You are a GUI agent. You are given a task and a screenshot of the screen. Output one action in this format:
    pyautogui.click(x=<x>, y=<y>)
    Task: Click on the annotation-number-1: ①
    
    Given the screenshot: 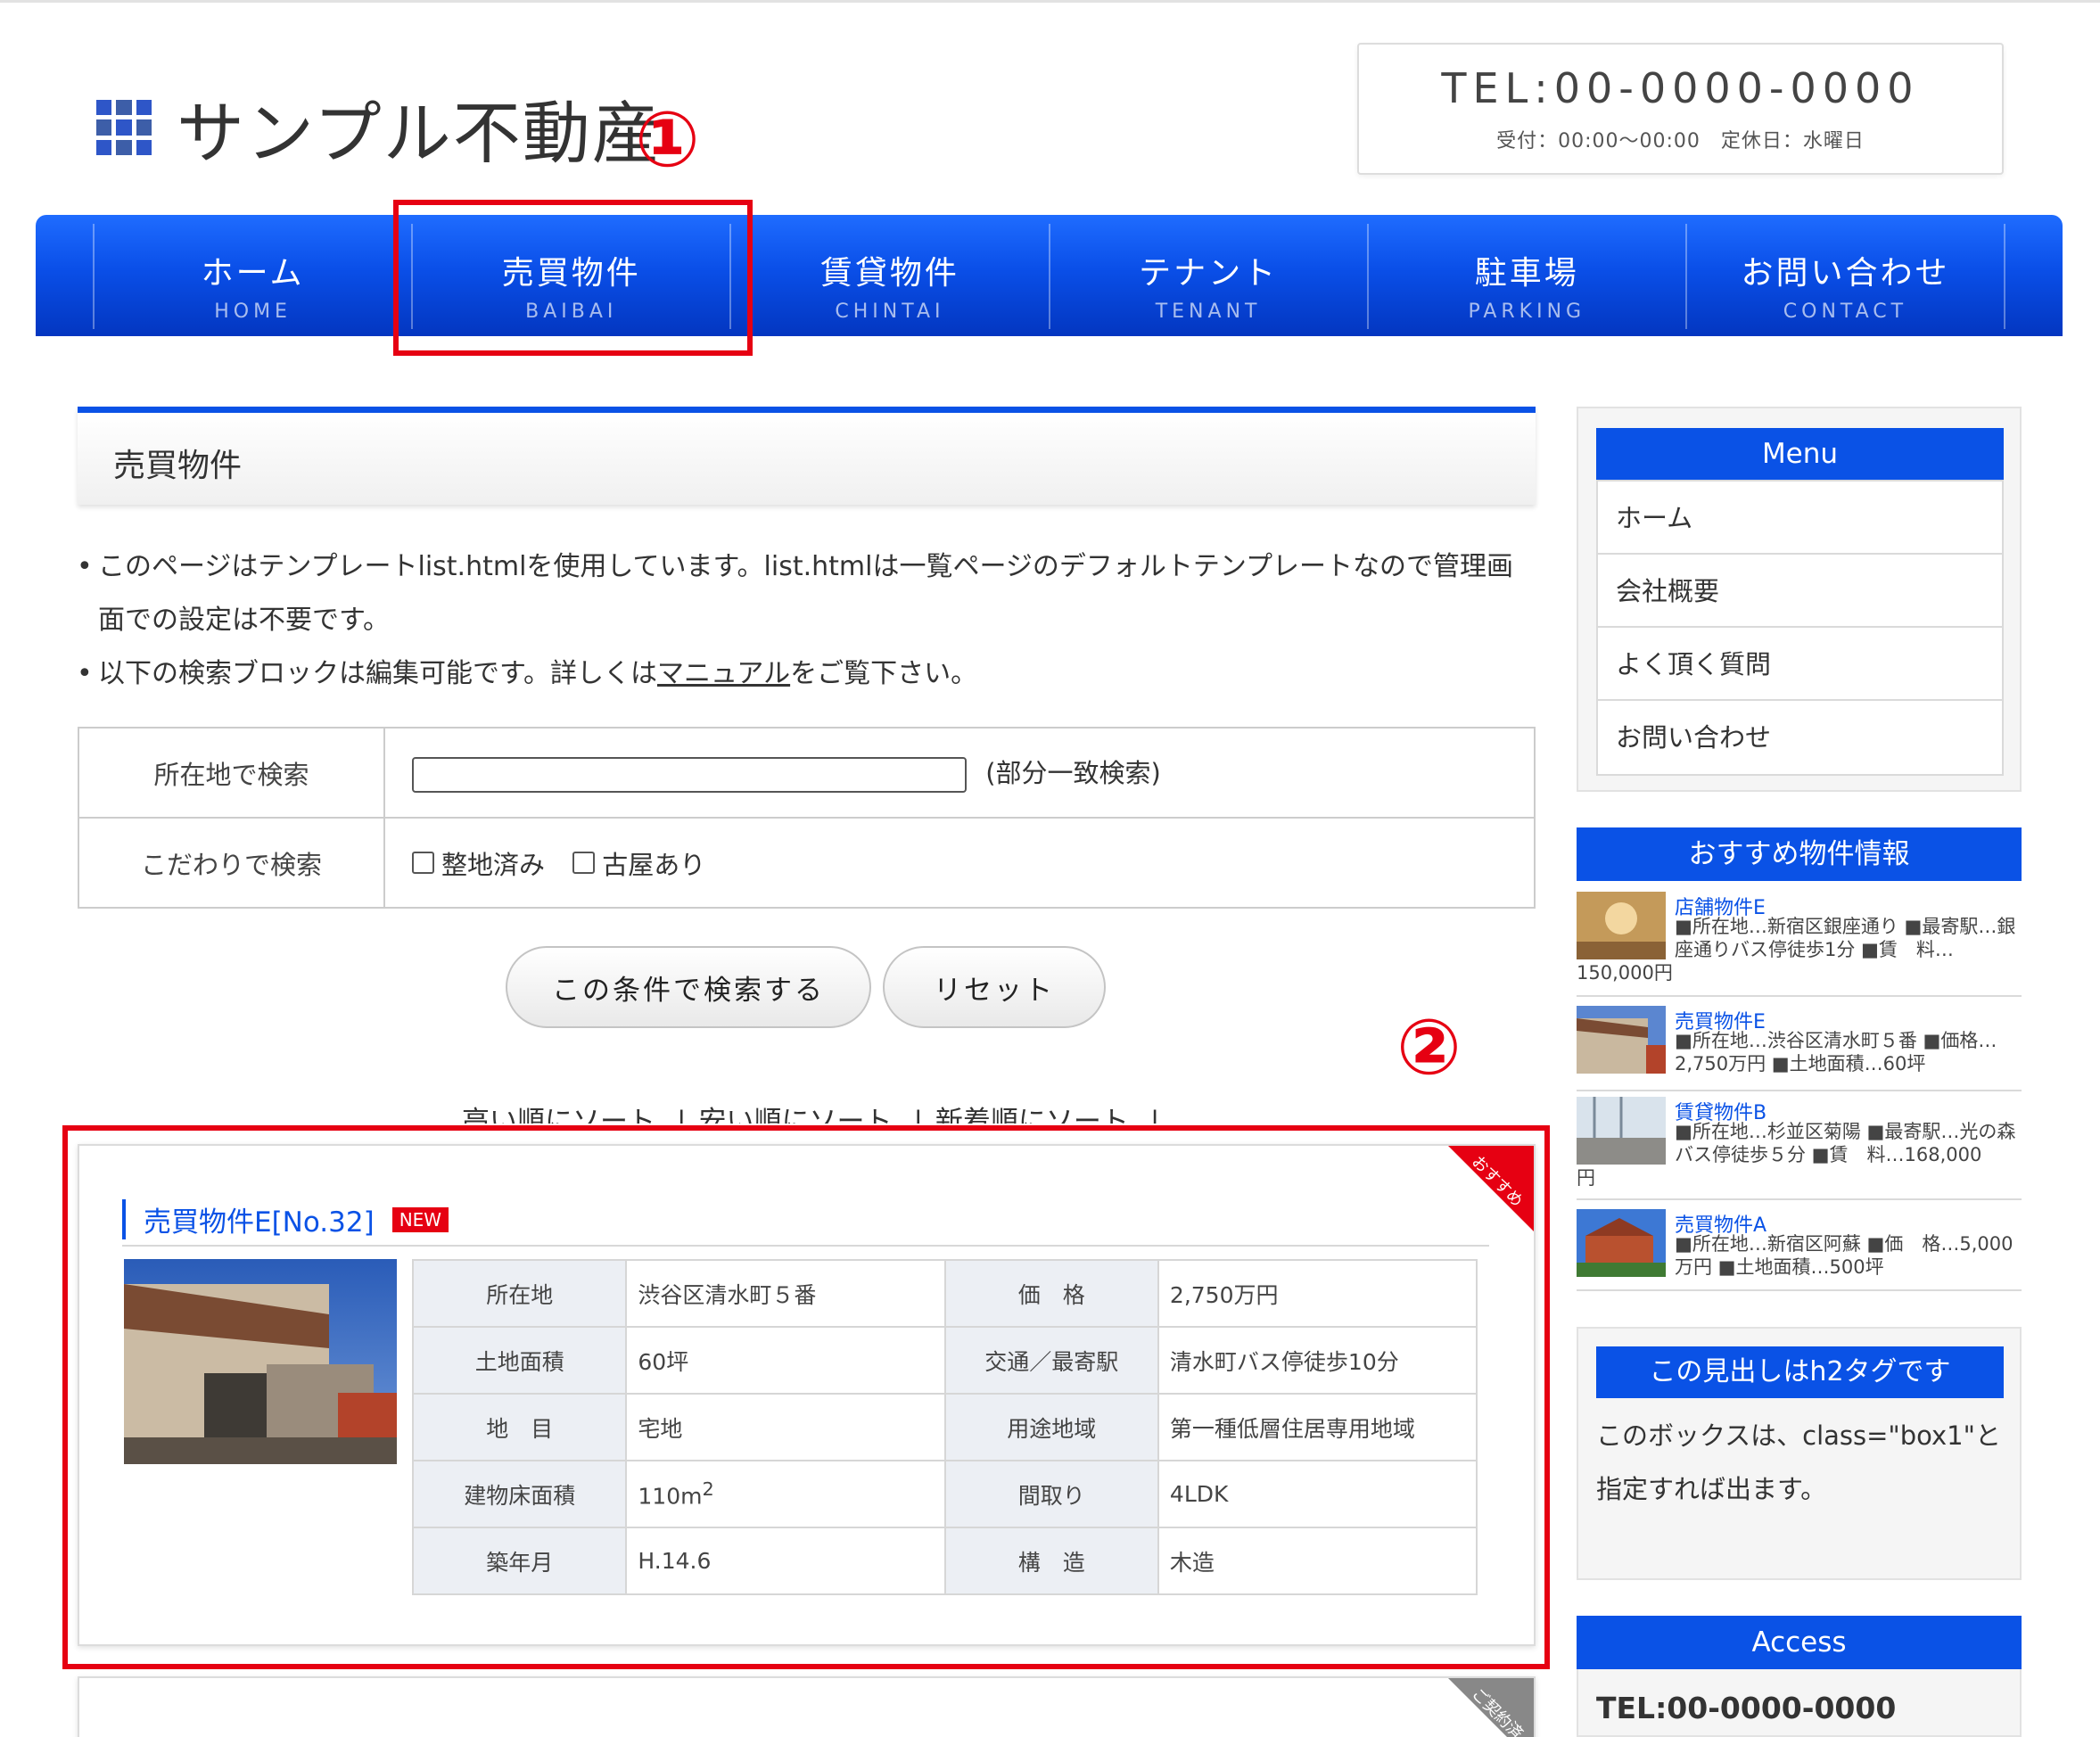 What is the action you would take?
    pyautogui.click(x=667, y=140)
    